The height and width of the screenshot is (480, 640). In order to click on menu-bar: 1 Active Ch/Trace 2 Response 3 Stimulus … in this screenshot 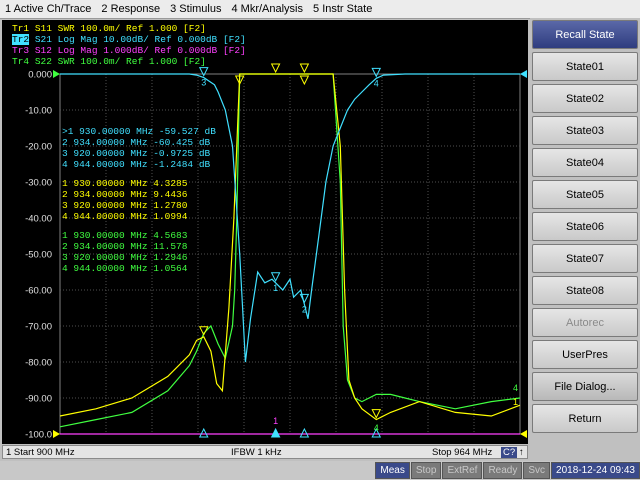, I will do `click(320, 9)`.